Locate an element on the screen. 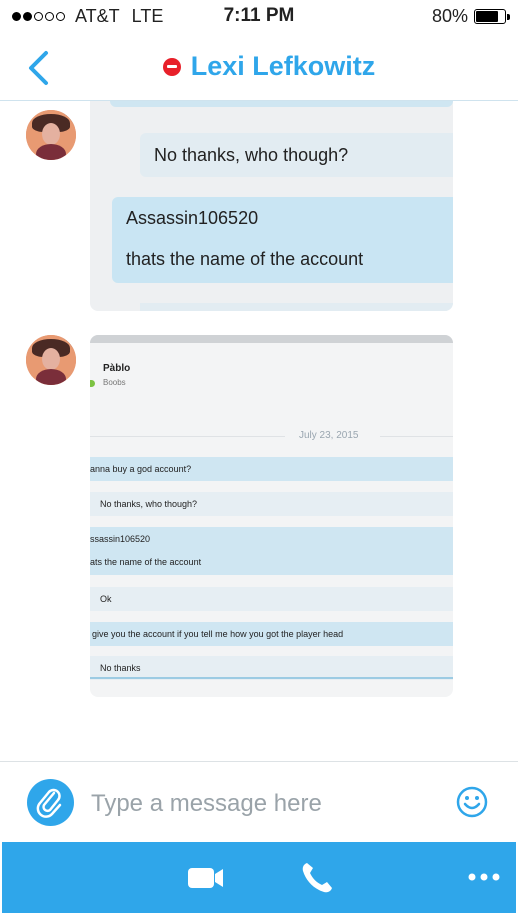 The height and width of the screenshot is (913, 518). screenshot-contact-status: Boobs is located at coordinates (114, 382).